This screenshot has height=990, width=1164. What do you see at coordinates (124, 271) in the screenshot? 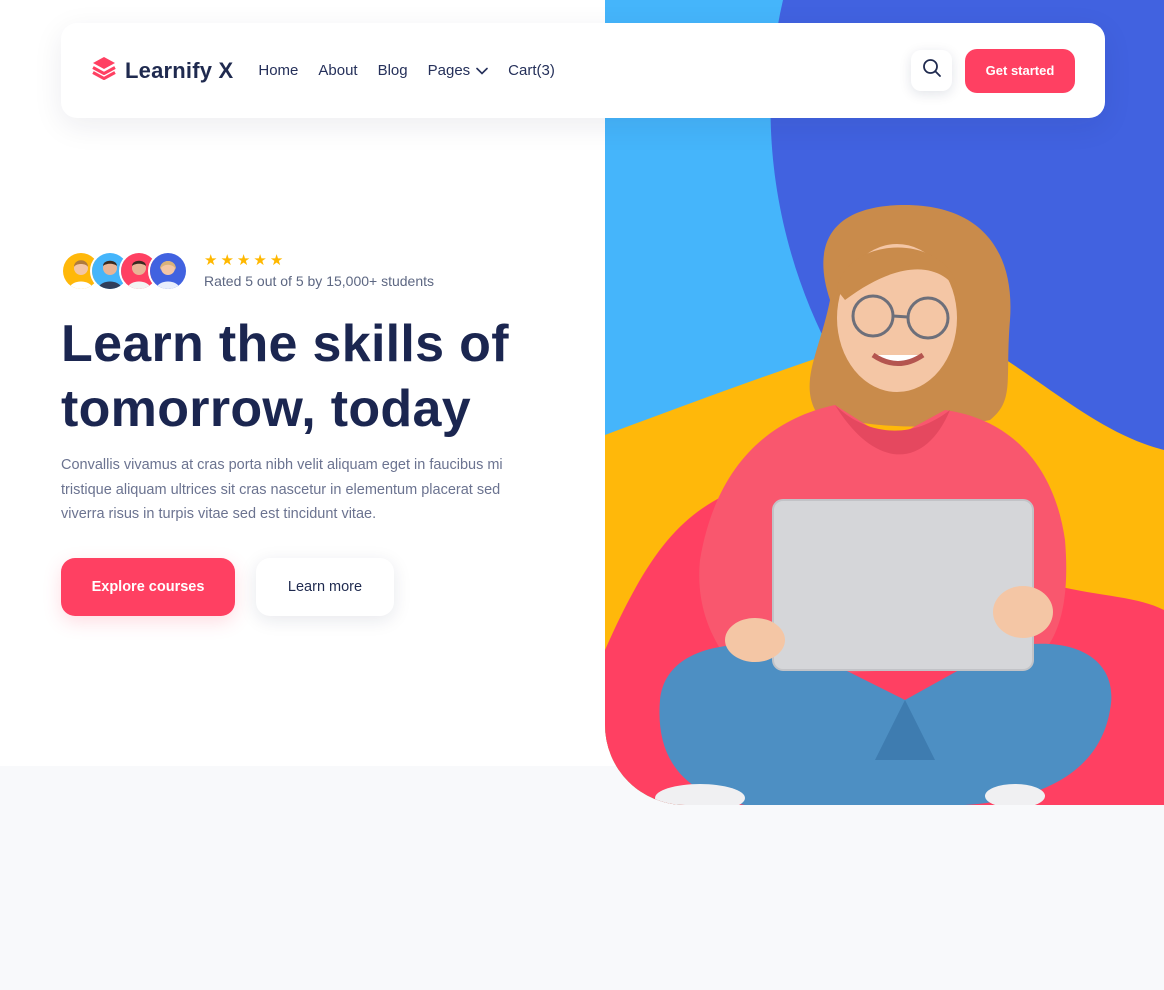
I see `student-avatars` at bounding box center [124, 271].